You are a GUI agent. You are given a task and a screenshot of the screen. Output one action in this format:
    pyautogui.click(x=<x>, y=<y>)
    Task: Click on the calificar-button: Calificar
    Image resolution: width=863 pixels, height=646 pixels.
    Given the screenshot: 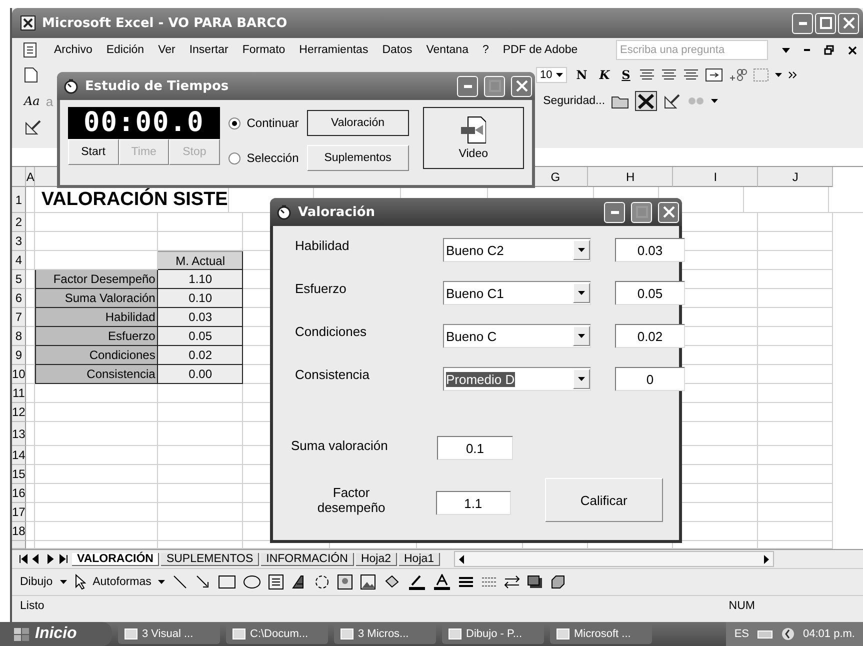 What is the action you would take?
    pyautogui.click(x=603, y=500)
    